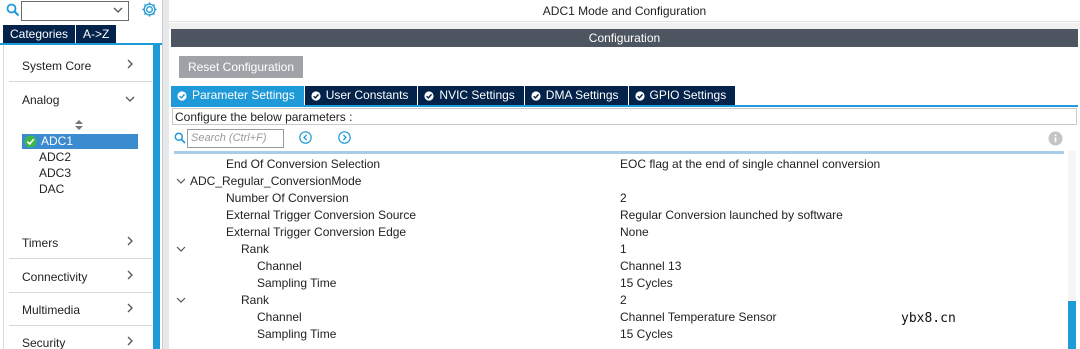 The width and height of the screenshot is (1080, 349). Describe the element at coordinates (344, 137) in the screenshot. I see `next-icon` at that location.